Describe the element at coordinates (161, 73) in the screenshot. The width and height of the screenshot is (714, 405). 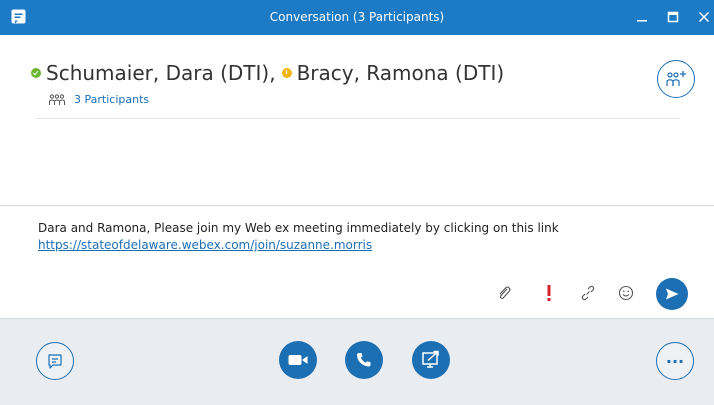
I see `participant-name-1: Schumaier, Dara (DTI),` at that location.